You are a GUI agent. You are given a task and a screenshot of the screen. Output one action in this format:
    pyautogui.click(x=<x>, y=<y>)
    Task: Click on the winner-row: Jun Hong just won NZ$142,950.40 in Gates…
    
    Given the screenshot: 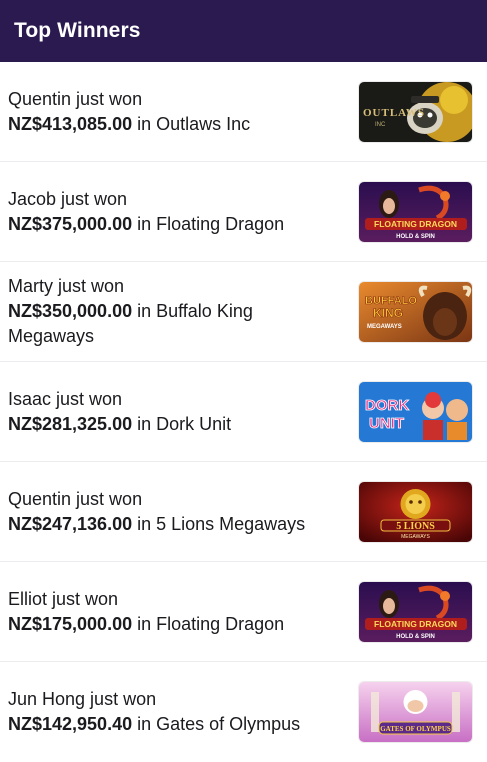 What is the action you would take?
    pyautogui.click(x=243, y=712)
    